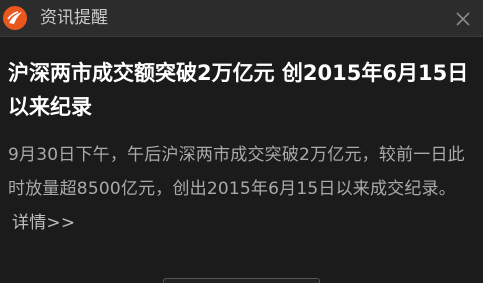  I want to click on app-logo-icon, so click(15, 18).